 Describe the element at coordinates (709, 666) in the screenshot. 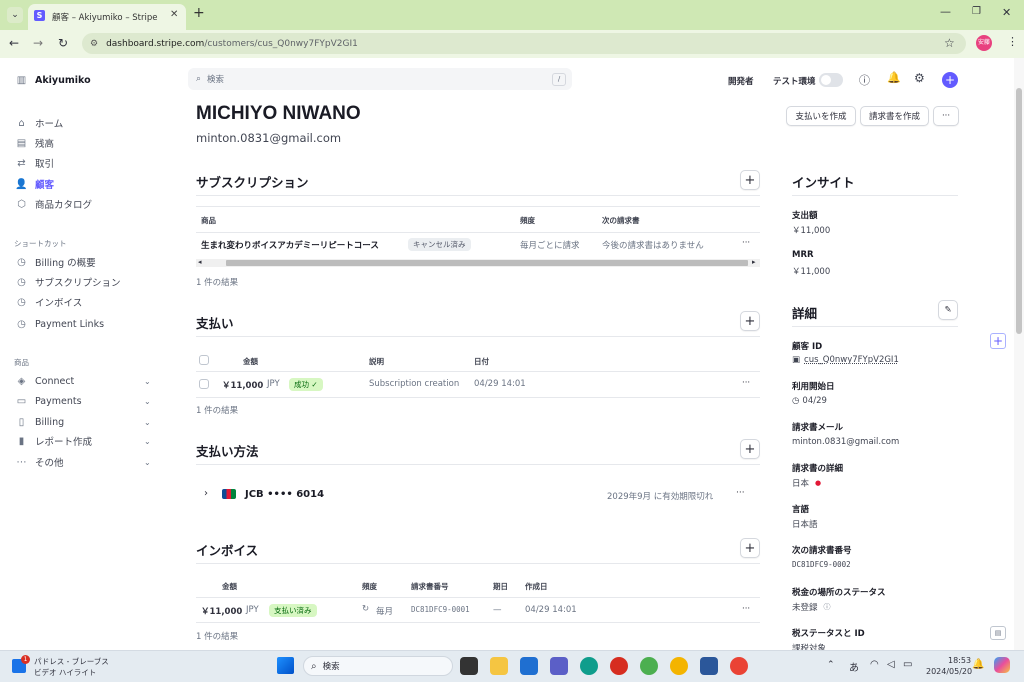

I see `word-icon` at that location.